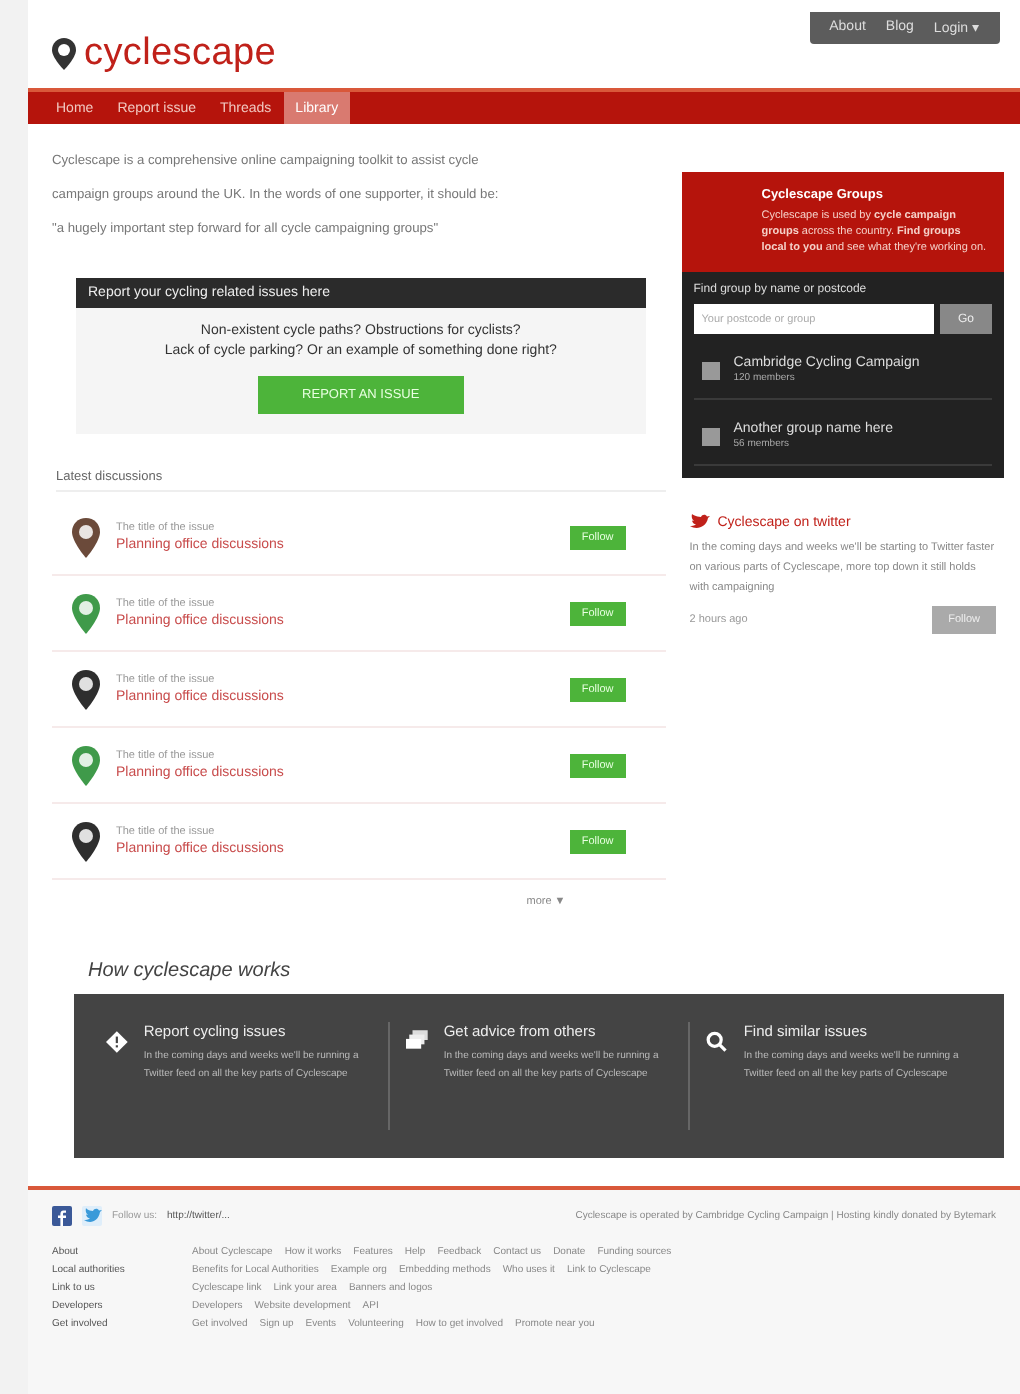  What do you see at coordinates (64, 54) in the screenshot?
I see `logo-pin-icon` at bounding box center [64, 54].